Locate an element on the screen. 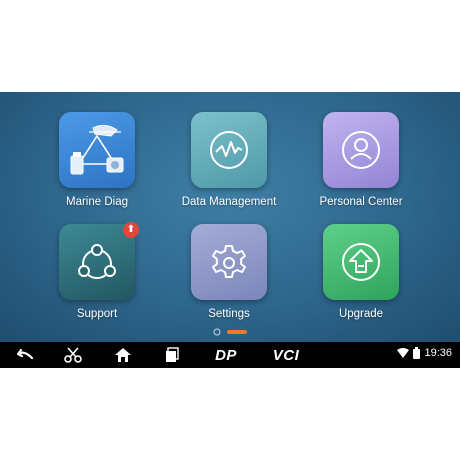 The height and width of the screenshot is (460, 460). back-icon is located at coordinates (25, 354).